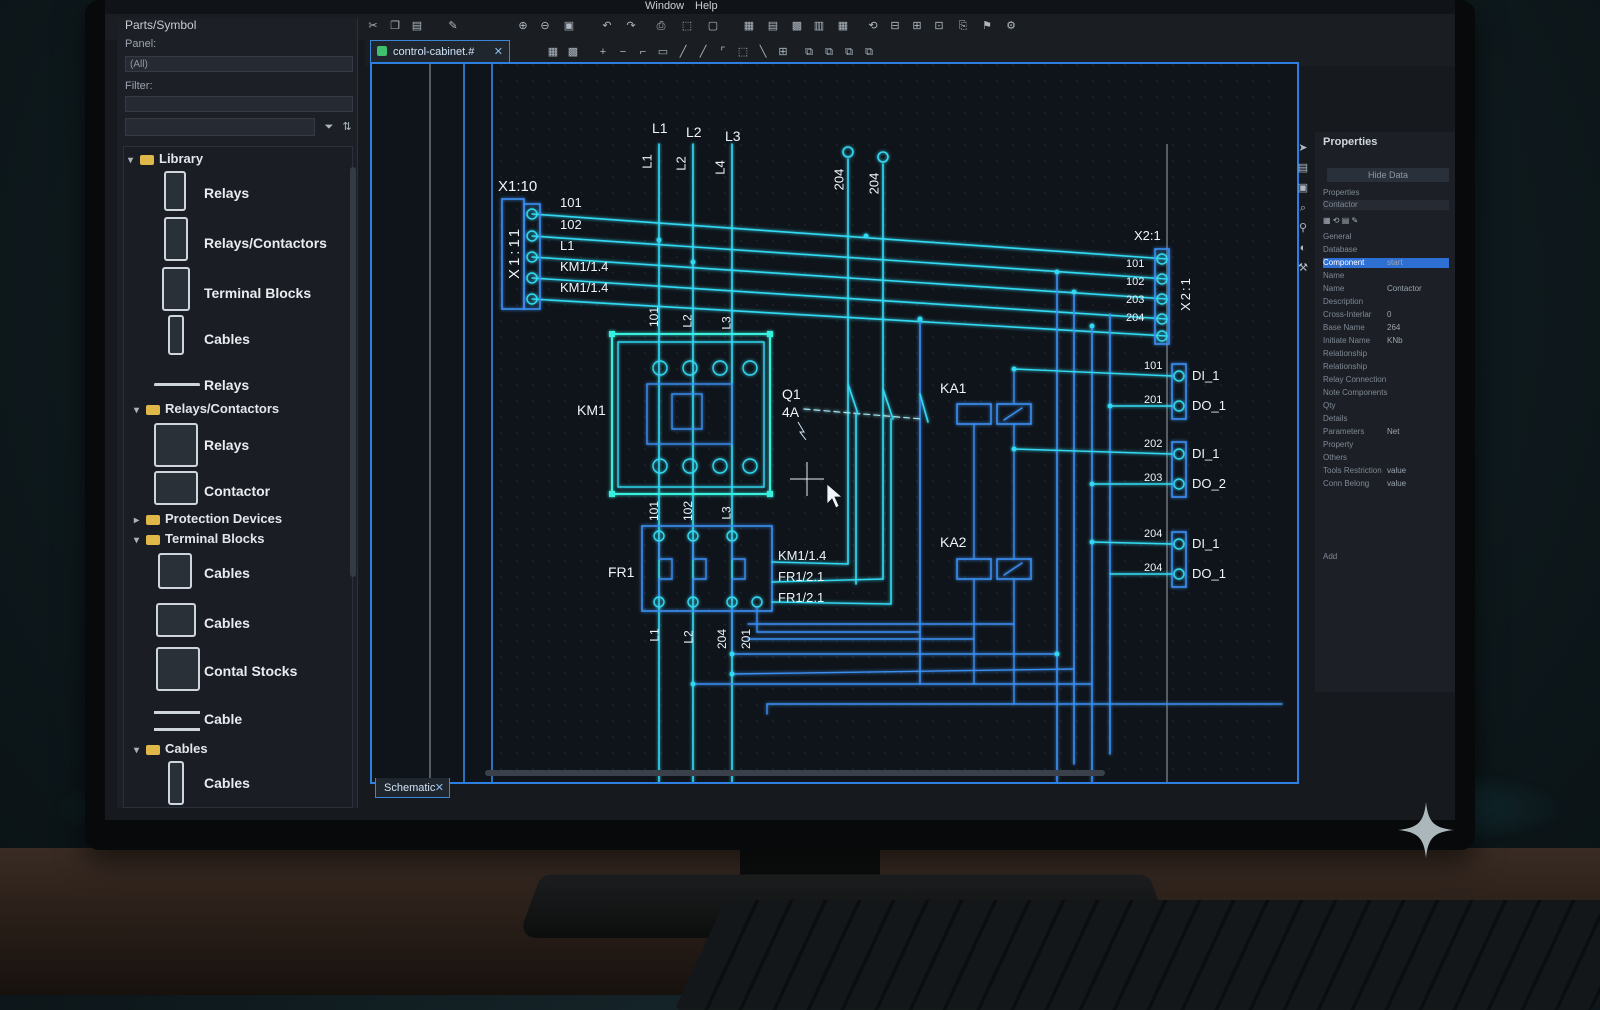  Describe the element at coordinates (206, 408) in the screenshot. I see `tree-folder-relays-contactors: ▾ Relays/Contactors` at that location.